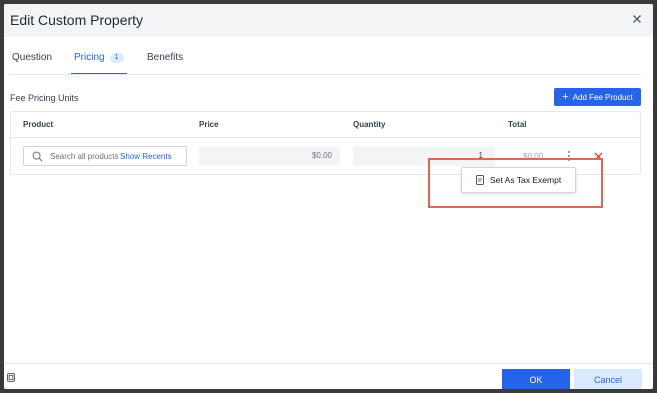 This screenshot has height=393, width=657. I want to click on close-icon, so click(637, 19).